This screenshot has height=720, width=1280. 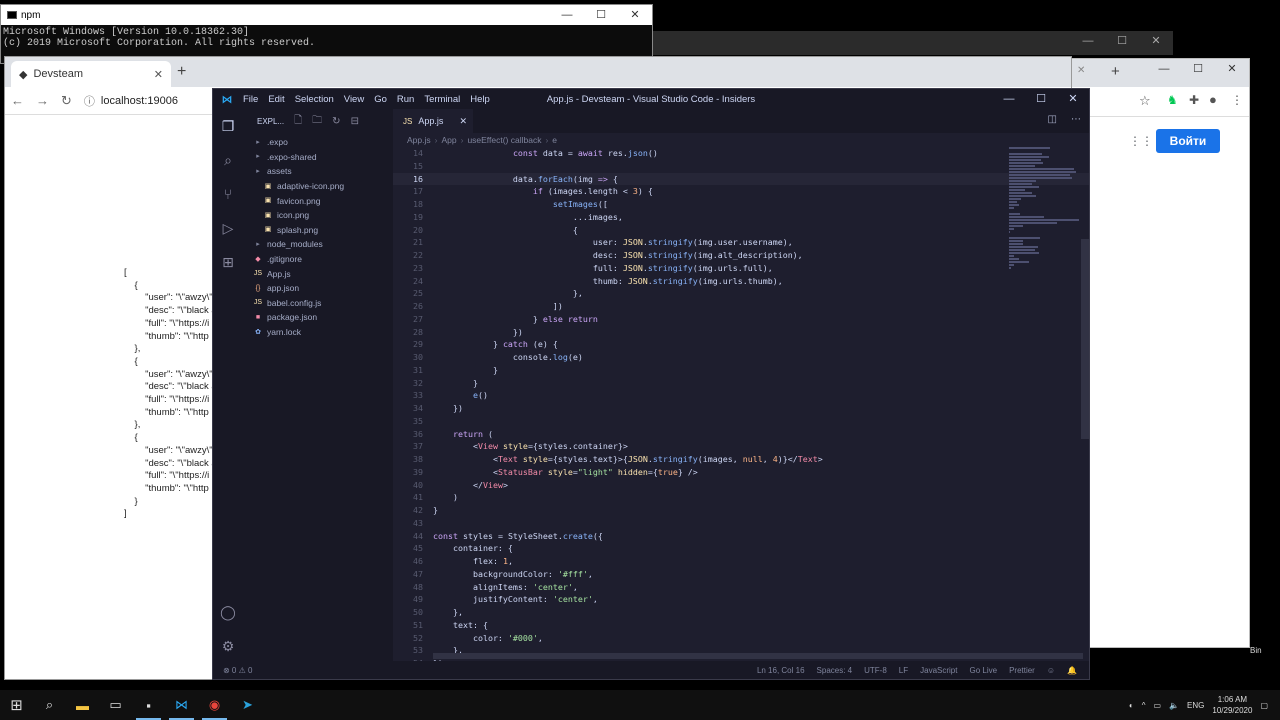 I want to click on file-tree-item: JS App.js, so click(x=318, y=273).